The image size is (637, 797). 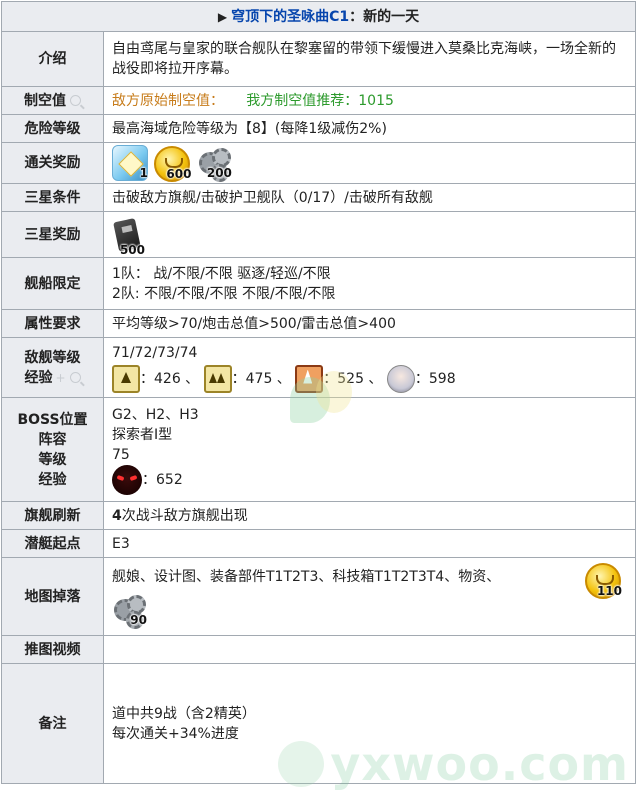 What do you see at coordinates (52, 515) in the screenshot?
I see `flagship-label: 旗舰刷新` at bounding box center [52, 515].